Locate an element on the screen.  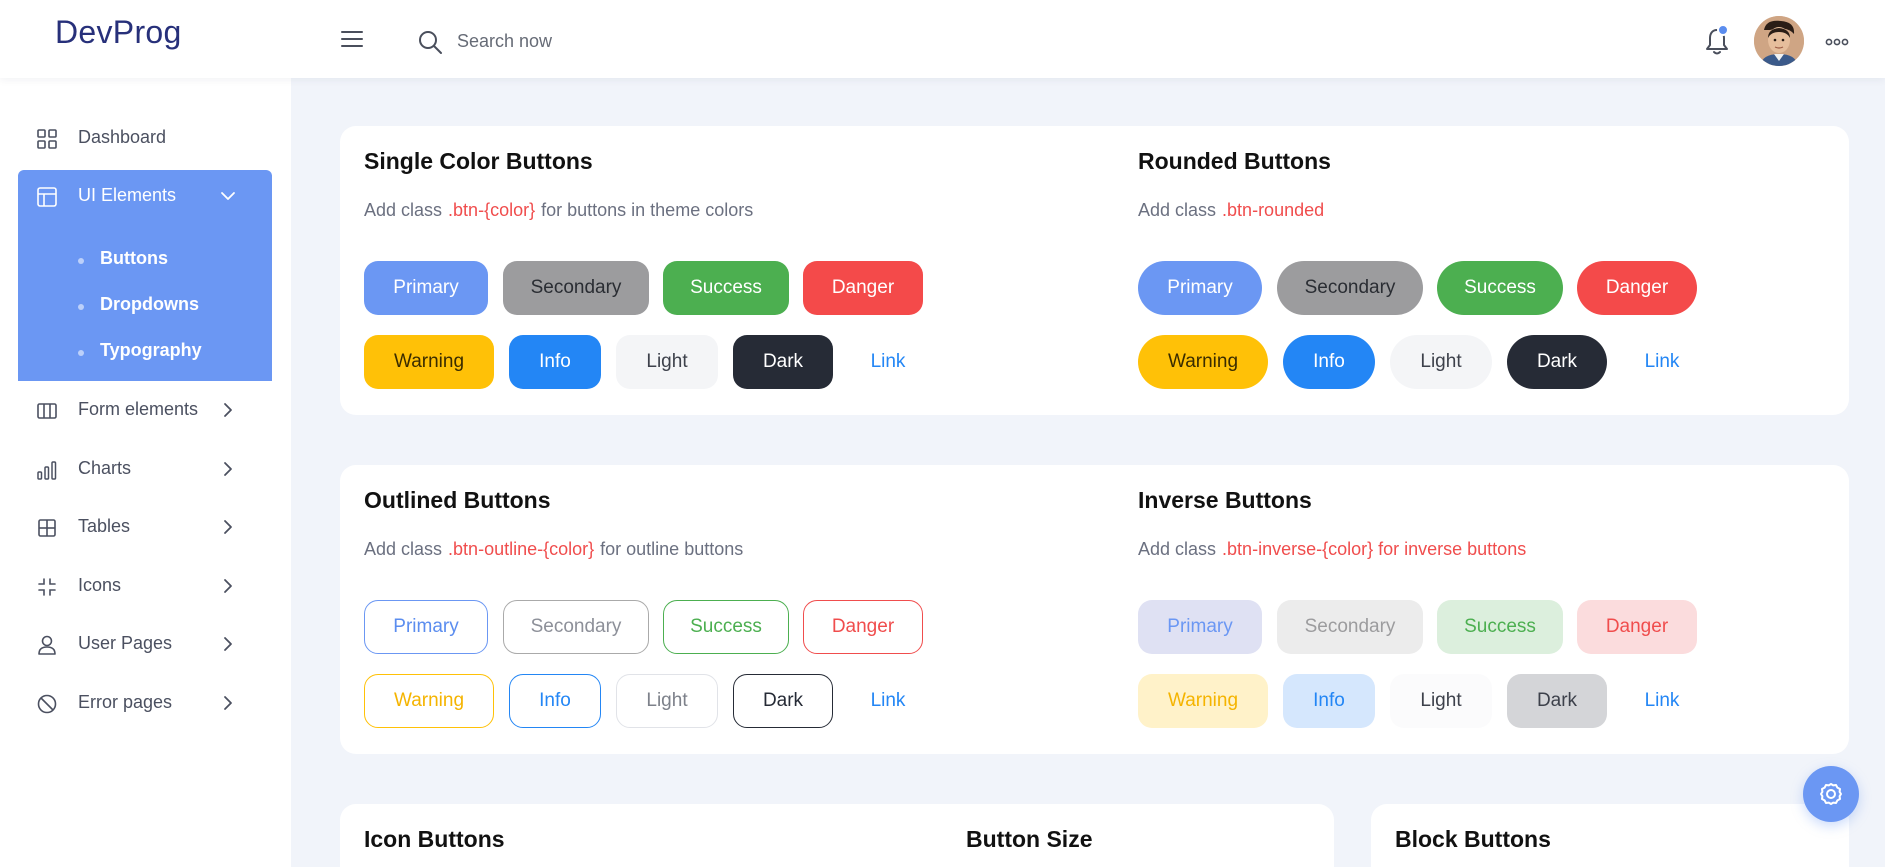
link-button: Link is located at coordinates (888, 362).